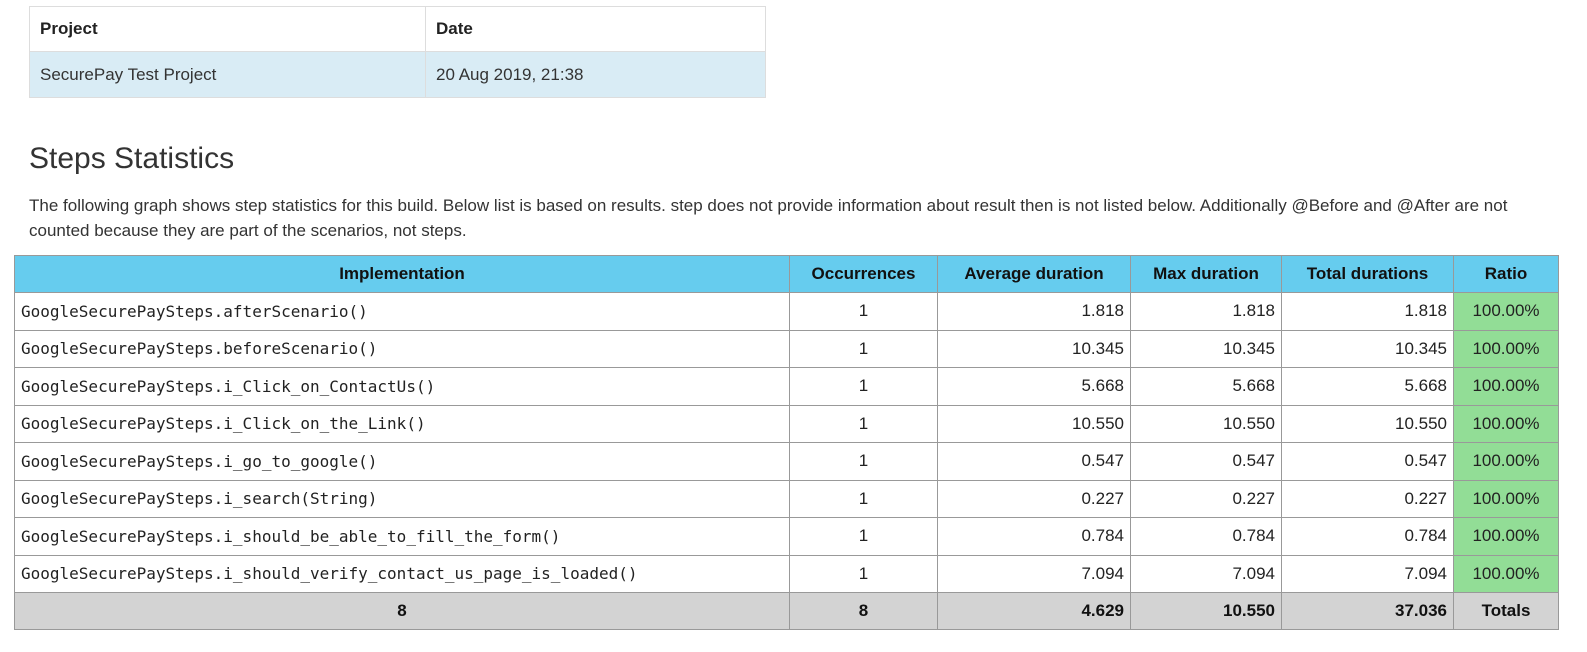 The image size is (1587, 652). Describe the element at coordinates (1206, 611) in the screenshot. I see `totals-max-duration-cell: 10.550` at that location.